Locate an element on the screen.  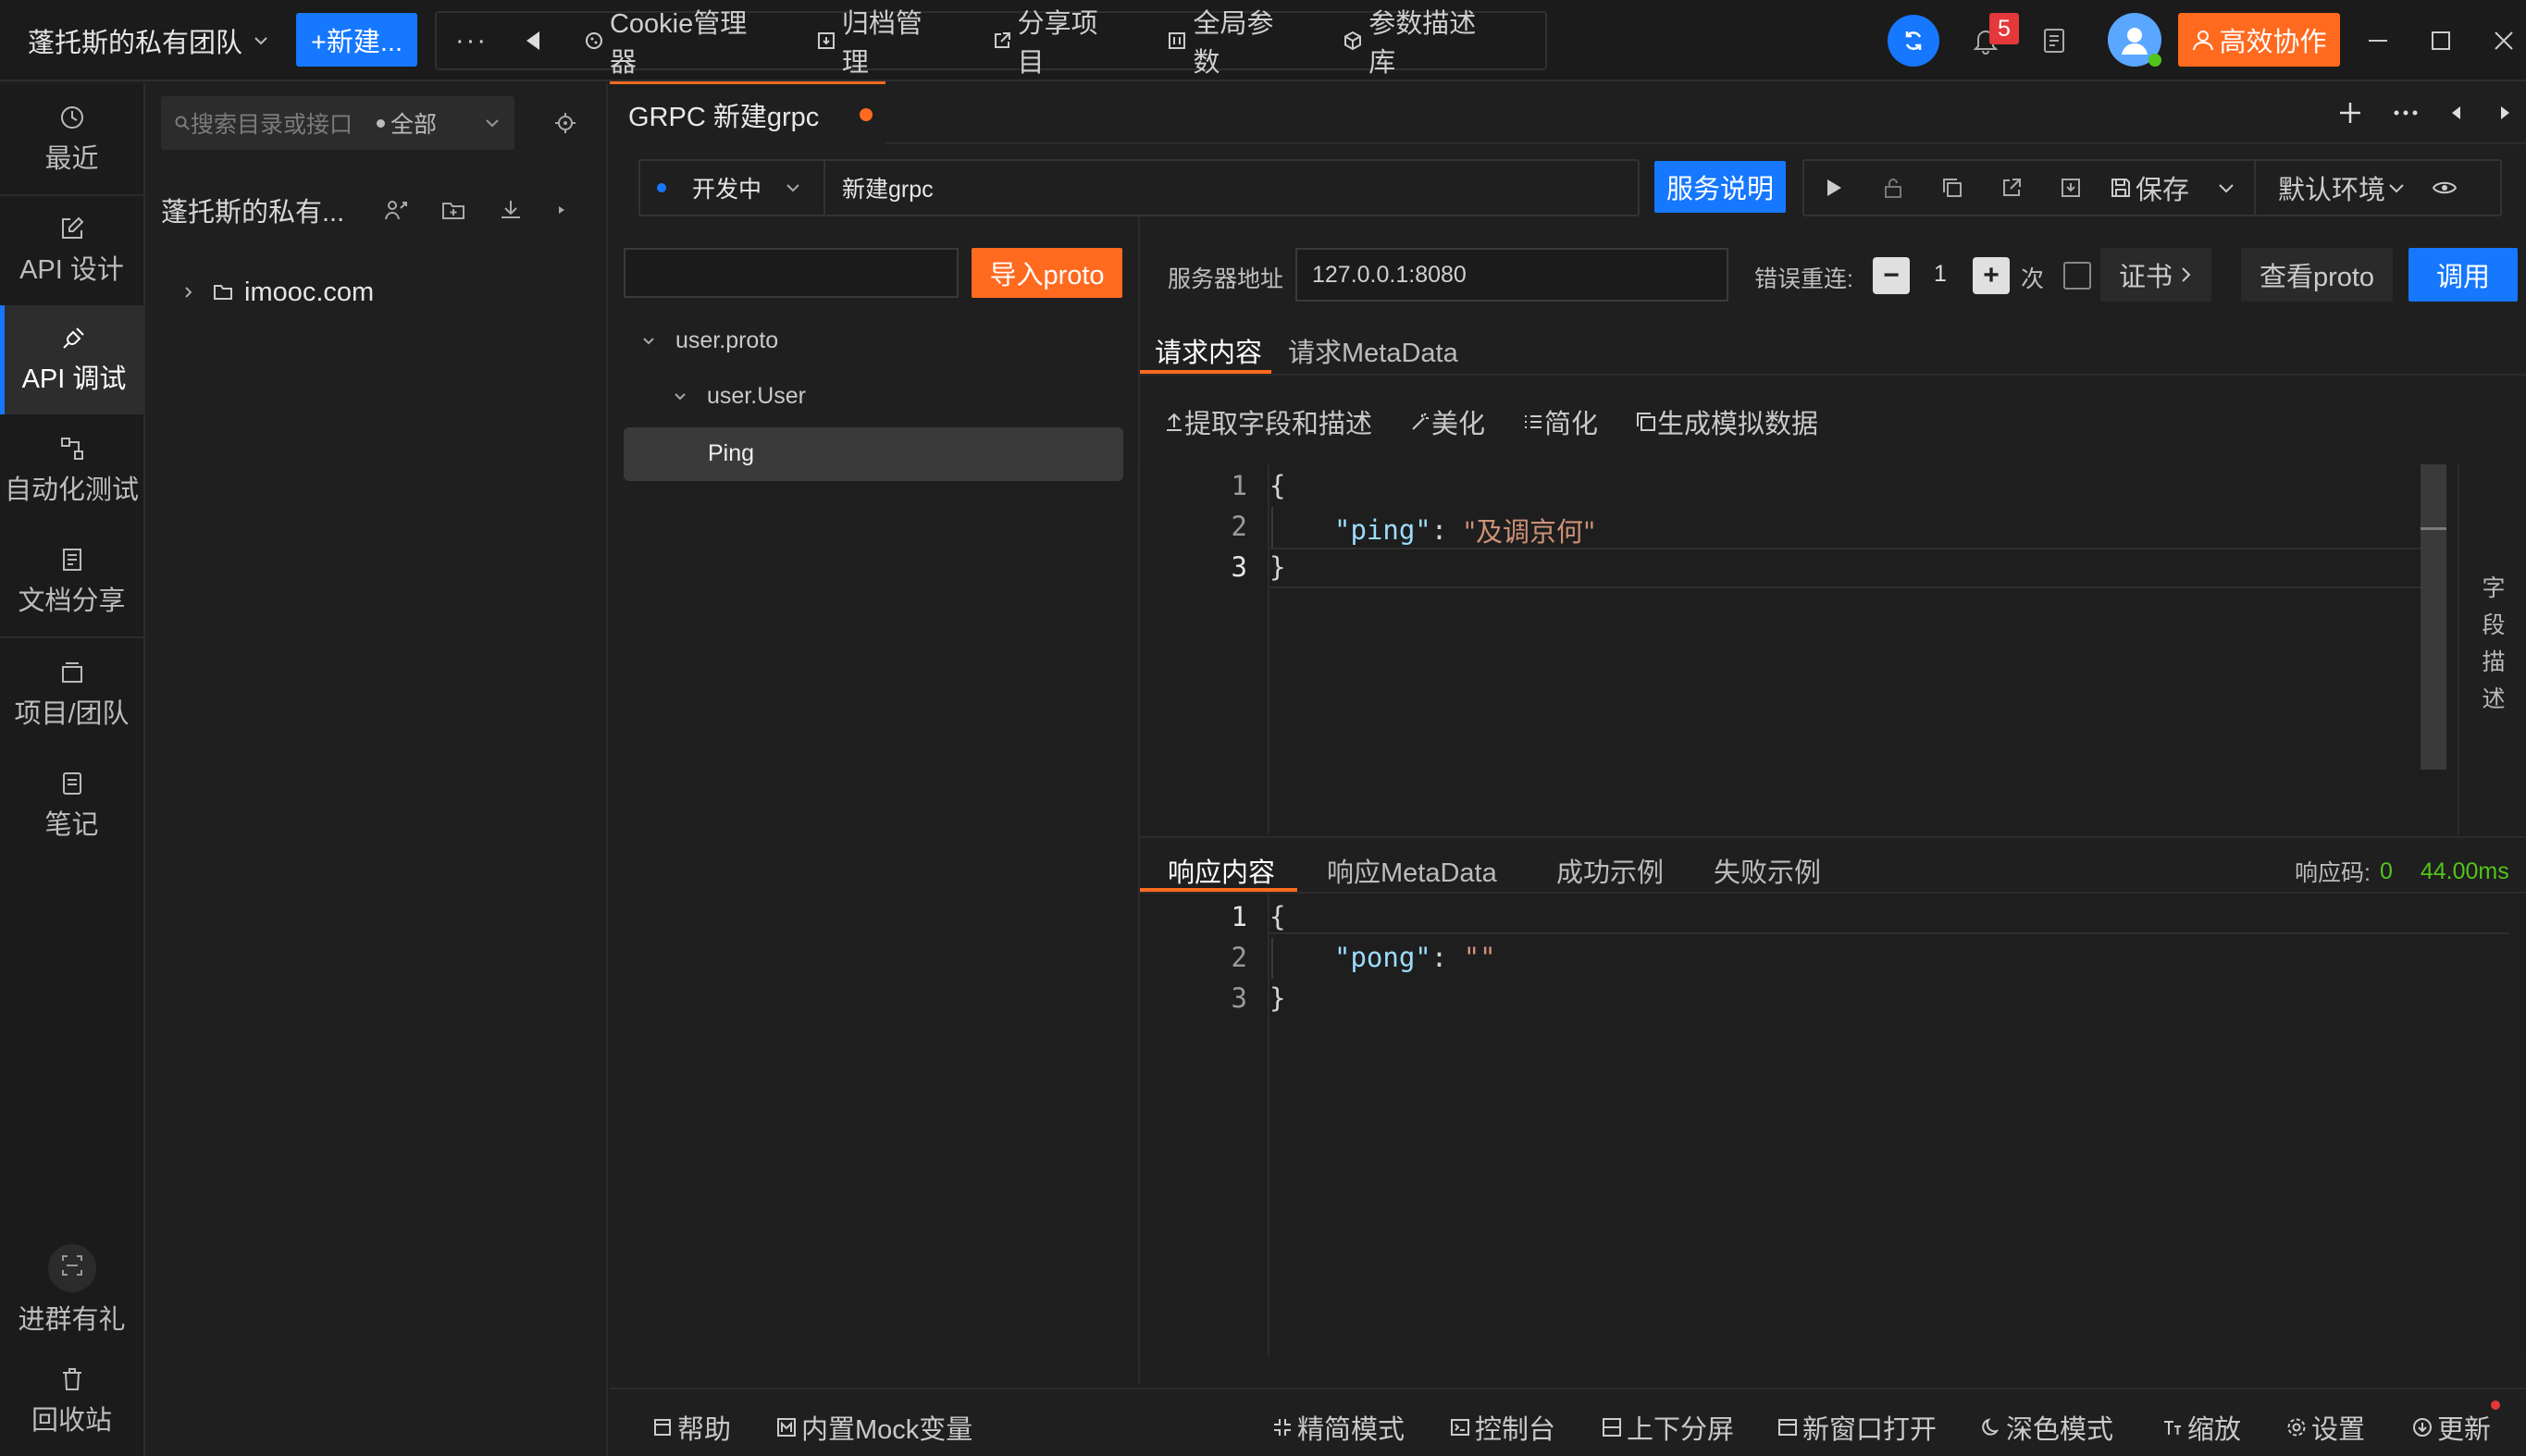
tab-request-body: 请求内容 is located at coordinates (1208, 350).